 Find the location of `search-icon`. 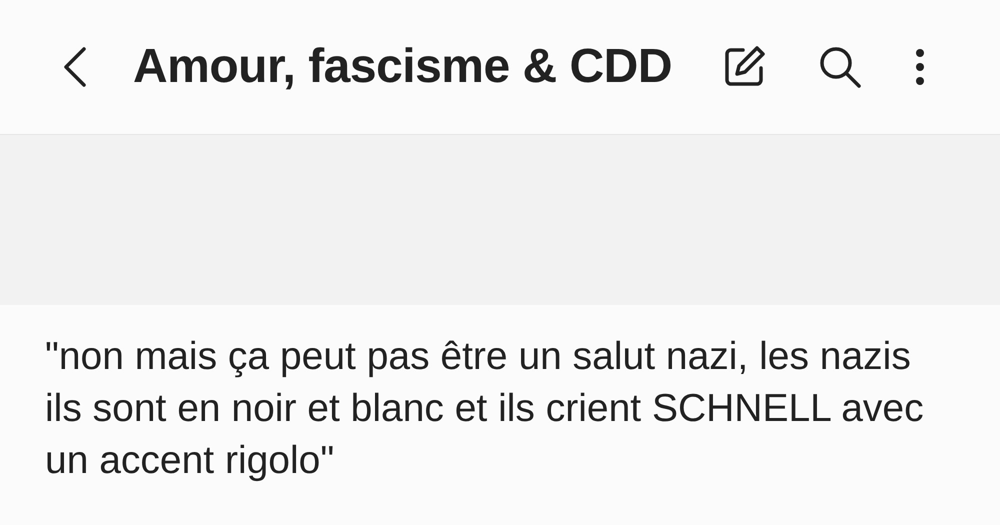

search-icon is located at coordinates (840, 67).